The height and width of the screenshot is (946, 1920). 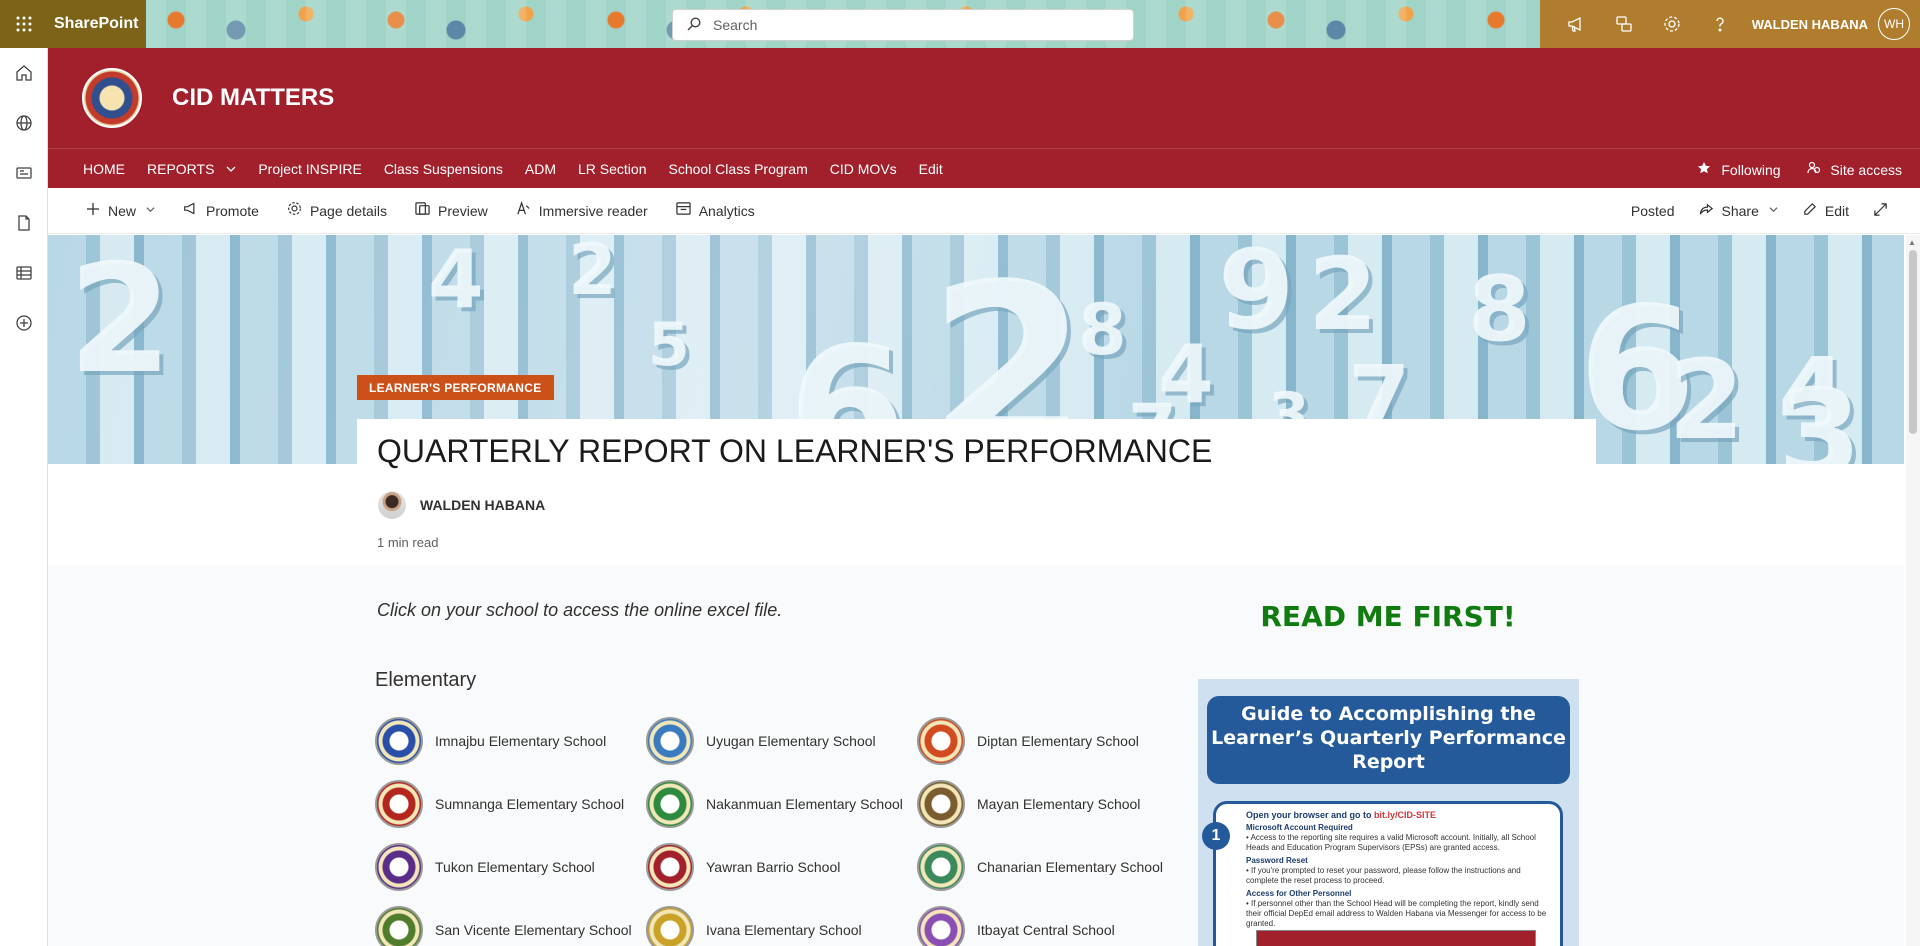 I want to click on topic-tag: LEARNER'S PERFORMANCE, so click(x=455, y=387).